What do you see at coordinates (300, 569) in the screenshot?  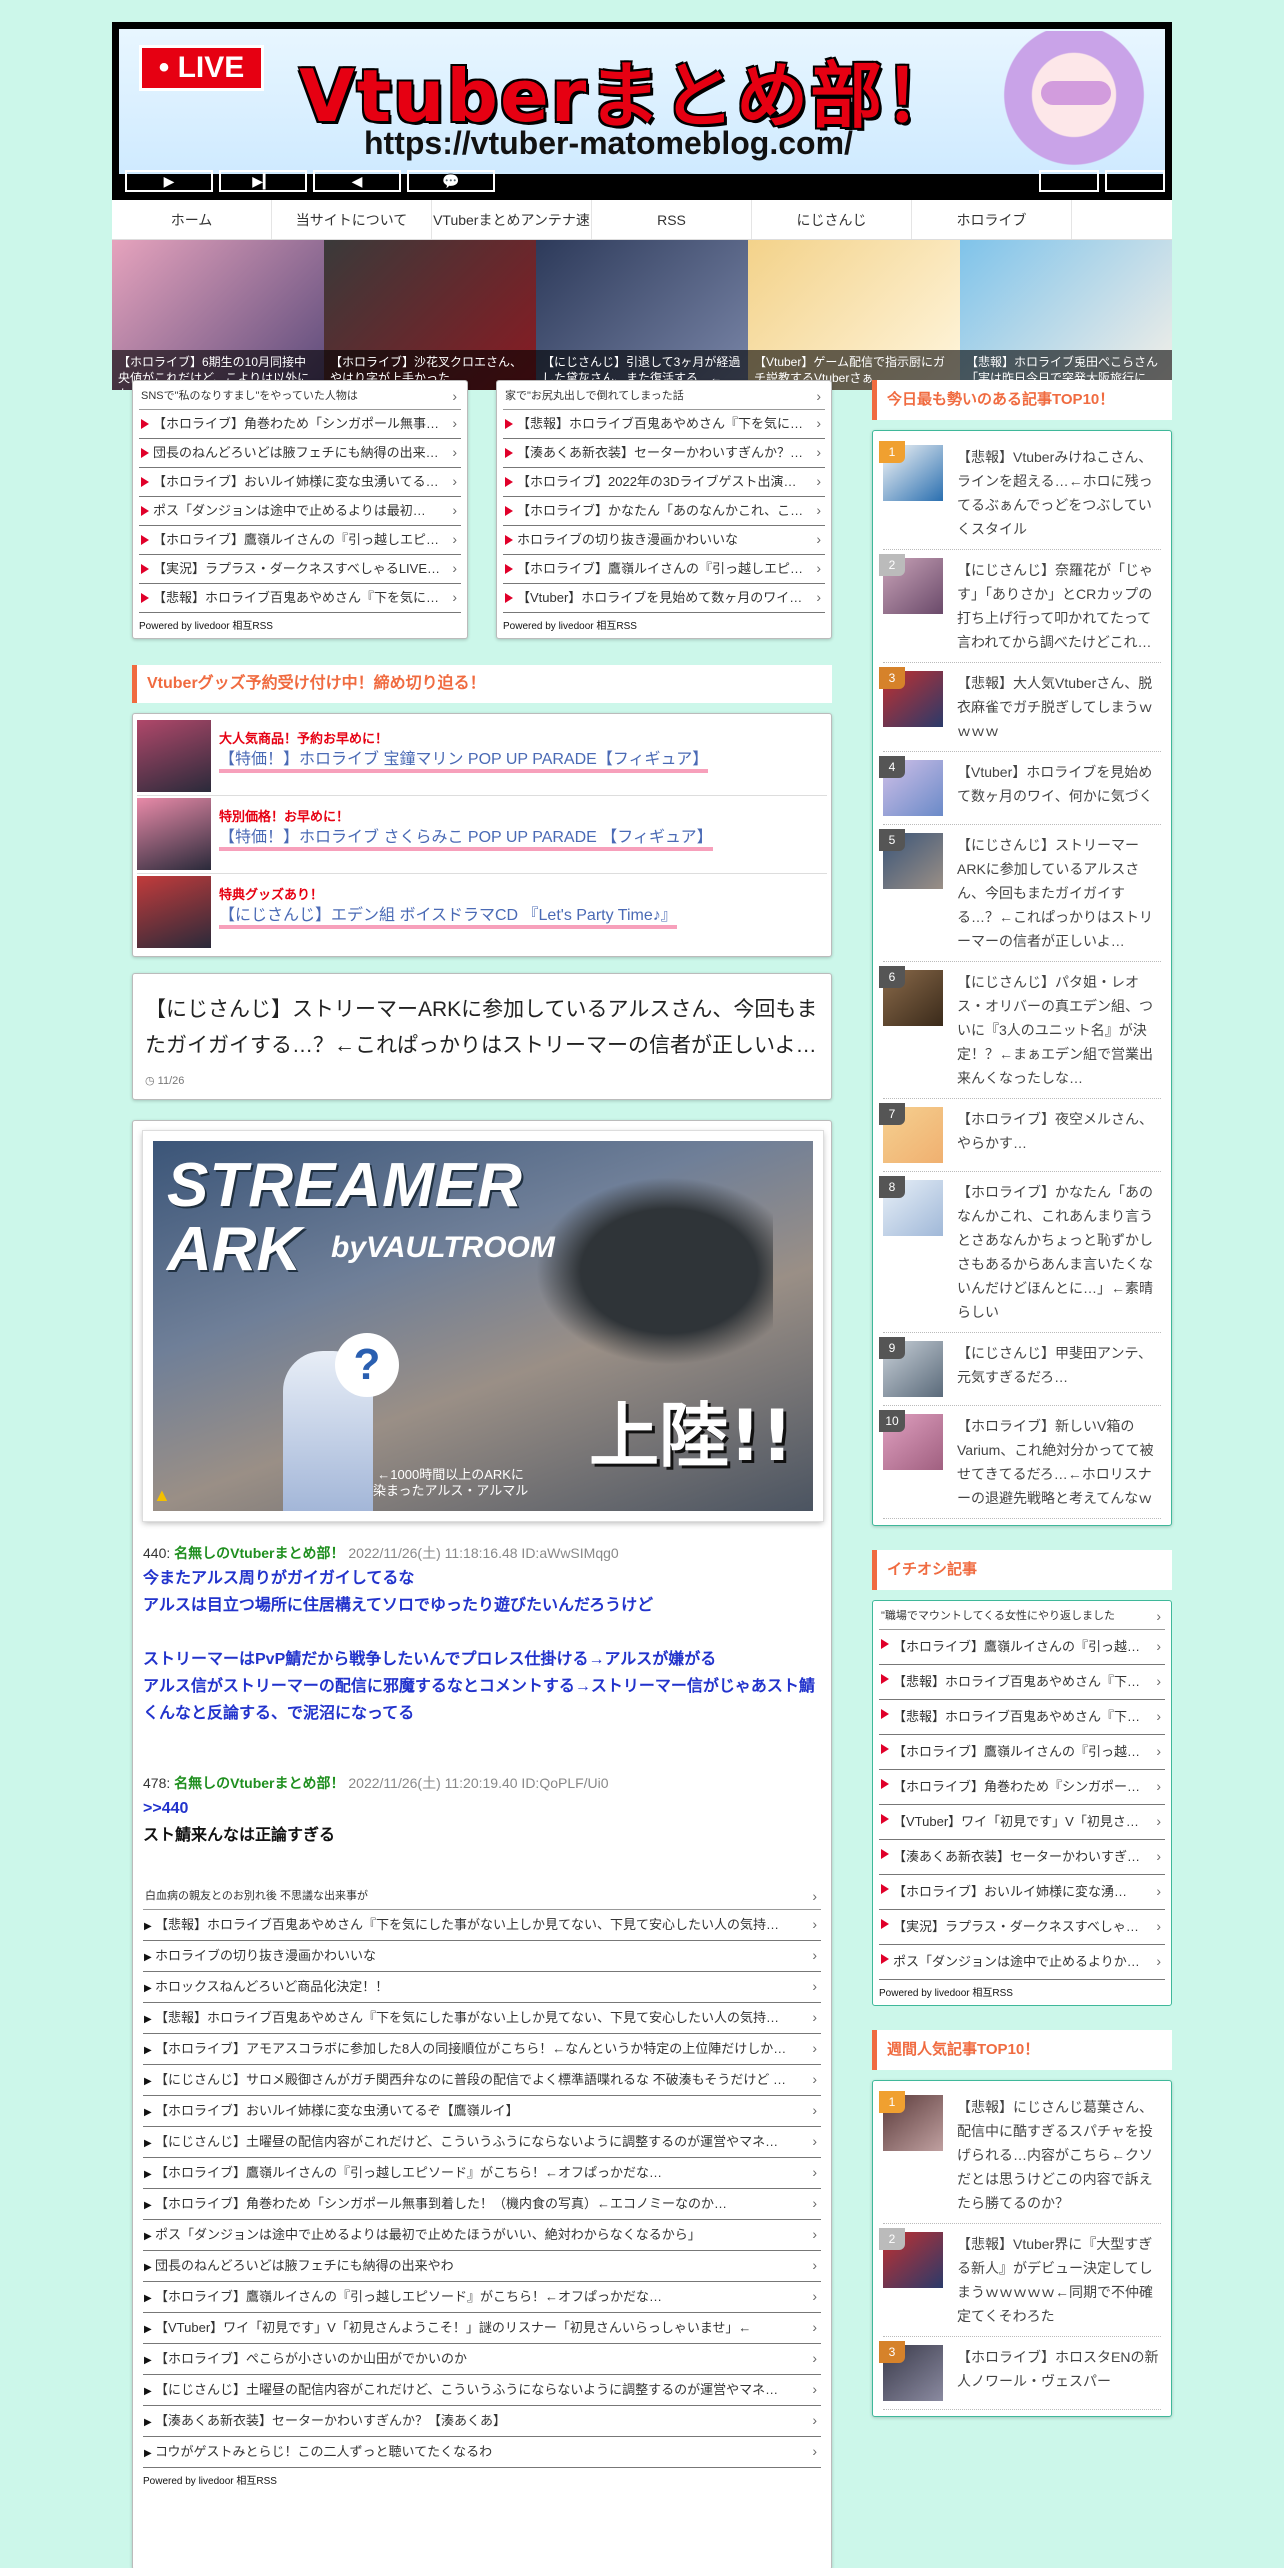 I see `rss-item: 【実況】ラプラス・ダークネスすべしゃるLIVE… ›` at bounding box center [300, 569].